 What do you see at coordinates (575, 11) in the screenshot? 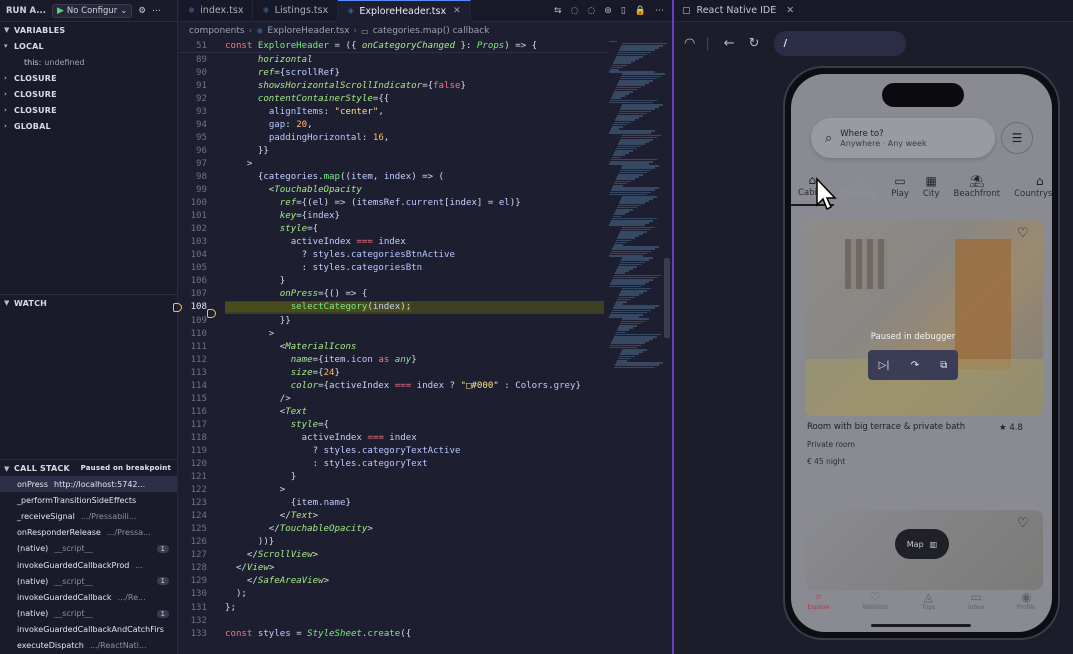
I see `step-back-icon: ◌` at bounding box center [575, 11].